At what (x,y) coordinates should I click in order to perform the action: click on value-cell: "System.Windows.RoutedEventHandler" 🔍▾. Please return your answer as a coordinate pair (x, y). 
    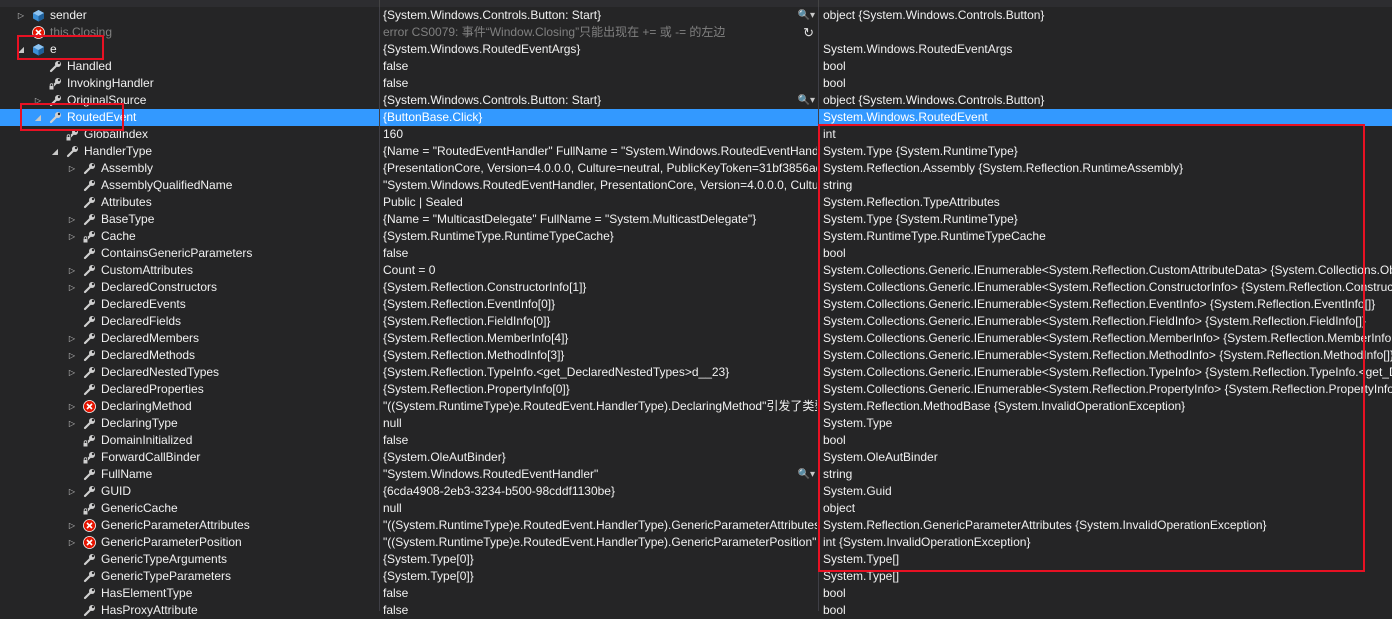
    Looking at the image, I should click on (598, 474).